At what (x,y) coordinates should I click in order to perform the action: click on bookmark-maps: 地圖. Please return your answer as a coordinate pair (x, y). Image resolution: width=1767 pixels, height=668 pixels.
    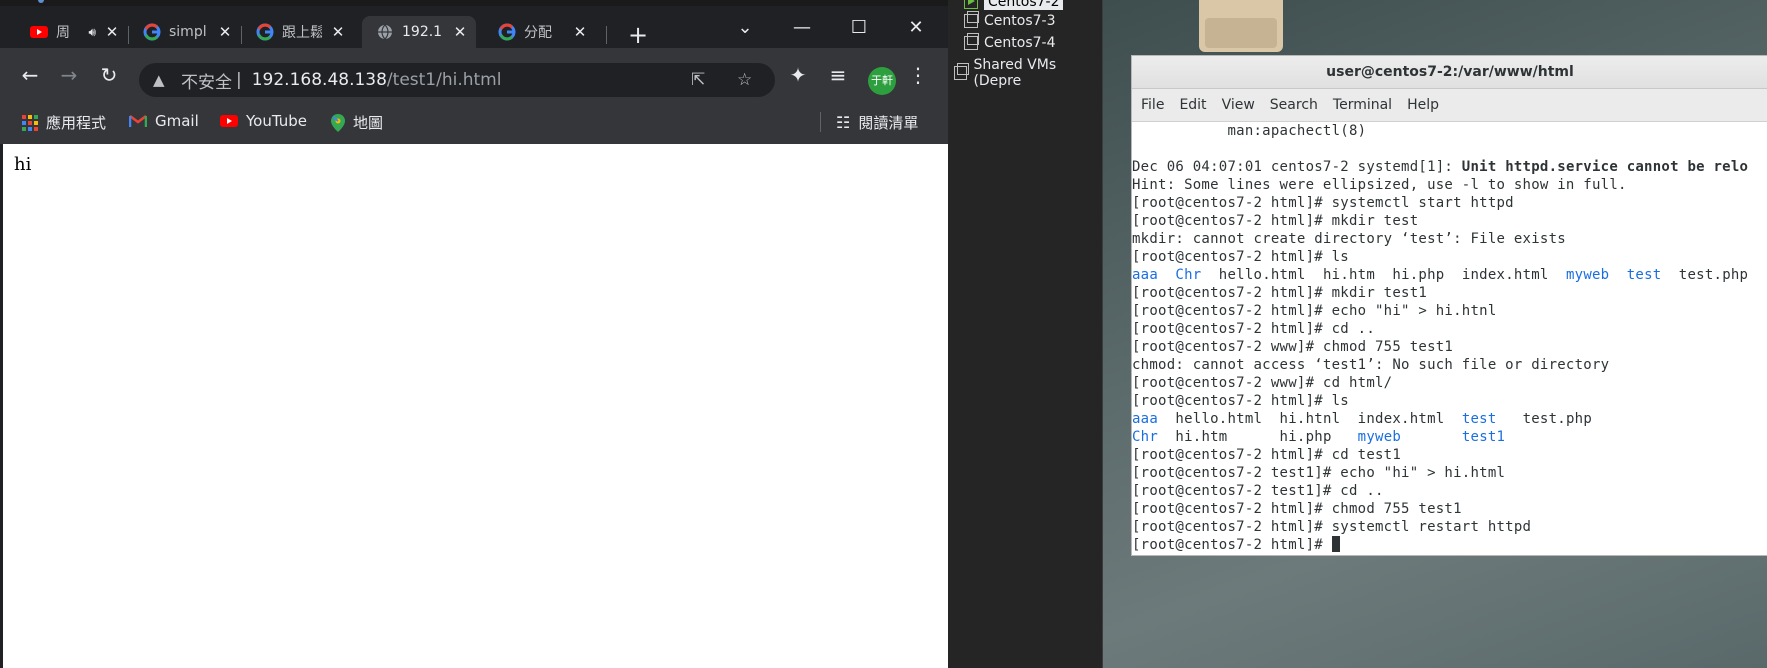
    Looking at the image, I should click on (357, 122).